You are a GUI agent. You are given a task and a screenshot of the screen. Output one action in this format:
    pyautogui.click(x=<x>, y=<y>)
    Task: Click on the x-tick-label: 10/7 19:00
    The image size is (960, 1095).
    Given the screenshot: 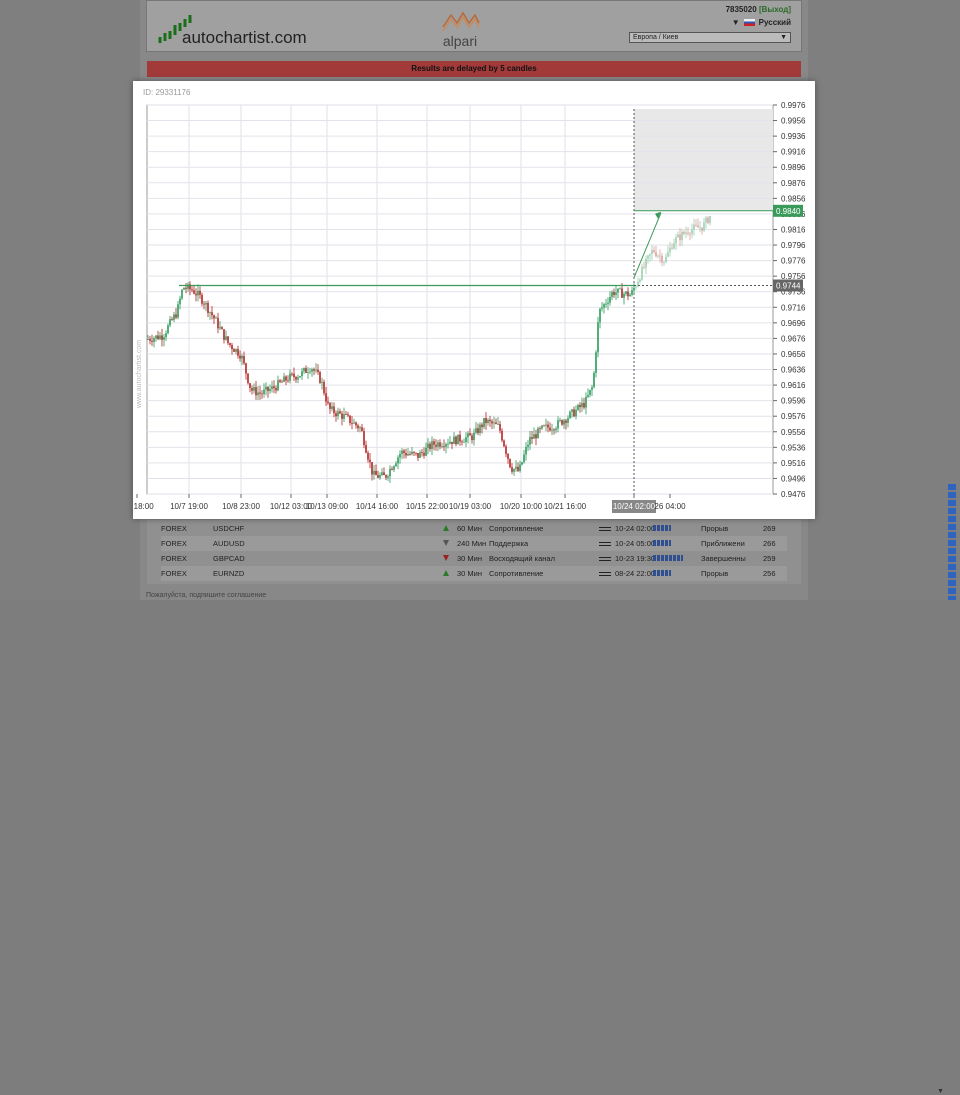 What is the action you would take?
    pyautogui.click(x=189, y=506)
    